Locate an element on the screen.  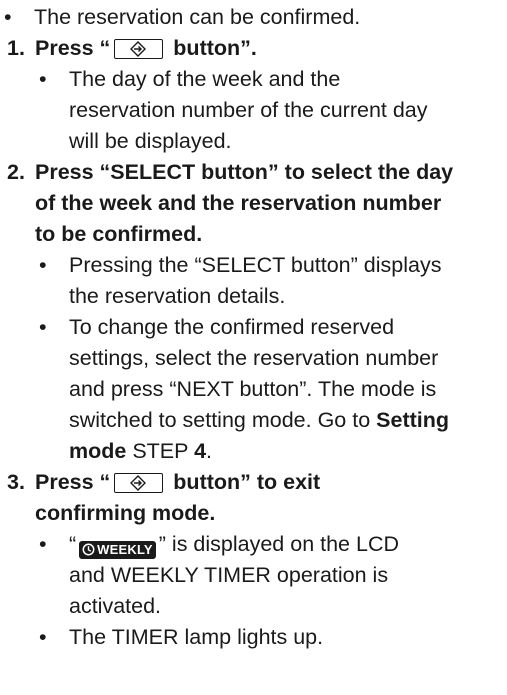
step3-prefix: Press “ is located at coordinates (73, 482).